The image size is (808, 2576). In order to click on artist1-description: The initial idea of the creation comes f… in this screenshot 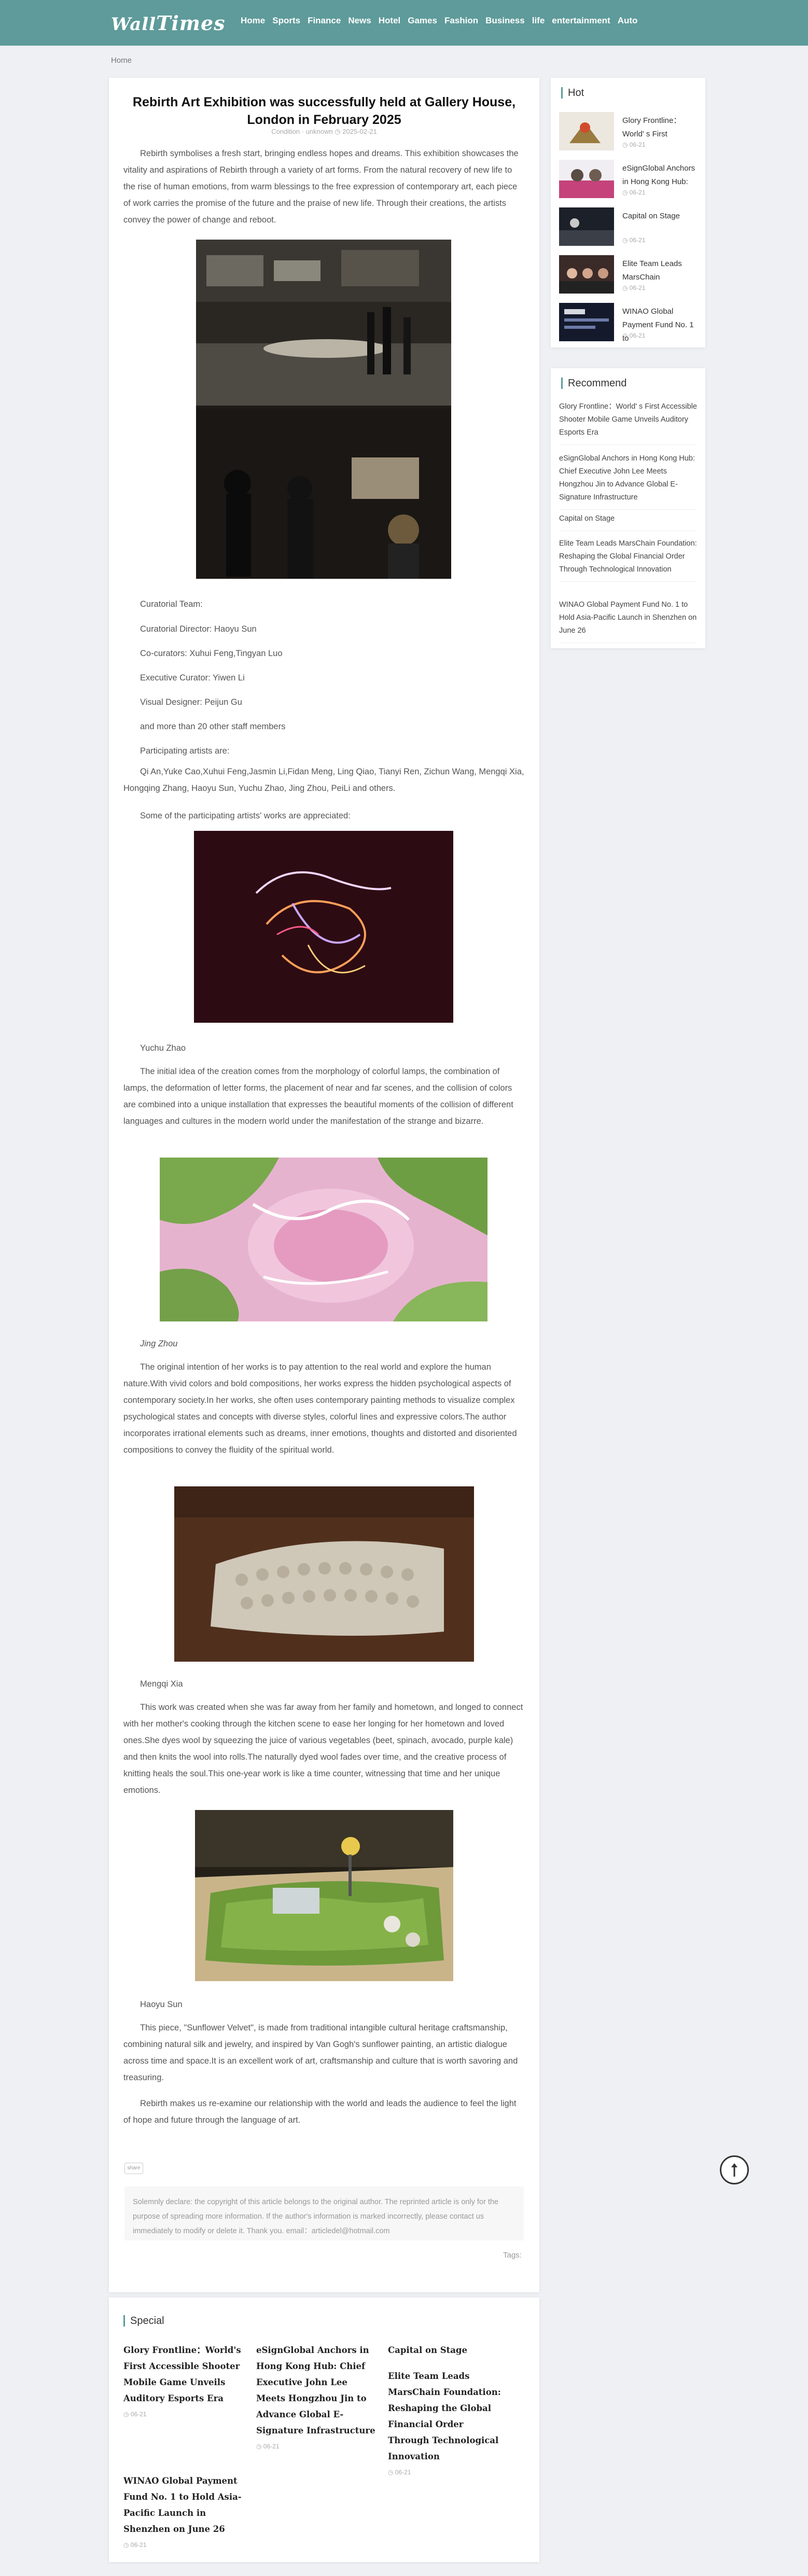, I will do `click(318, 1096)`.